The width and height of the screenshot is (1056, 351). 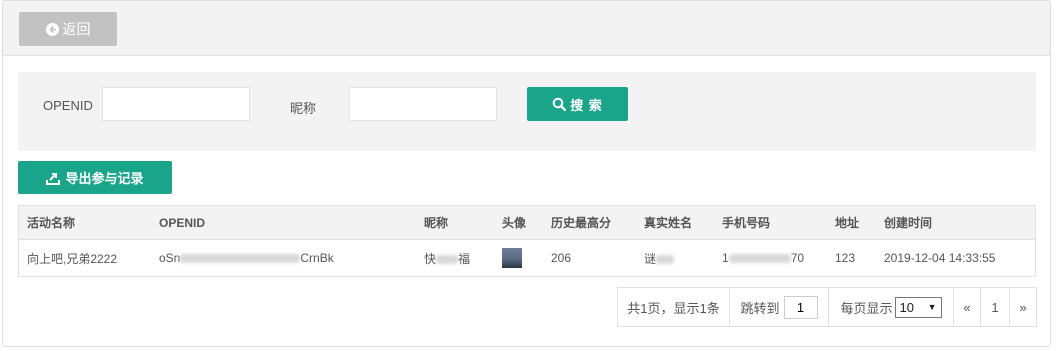 What do you see at coordinates (559, 104) in the screenshot?
I see `search-icon` at bounding box center [559, 104].